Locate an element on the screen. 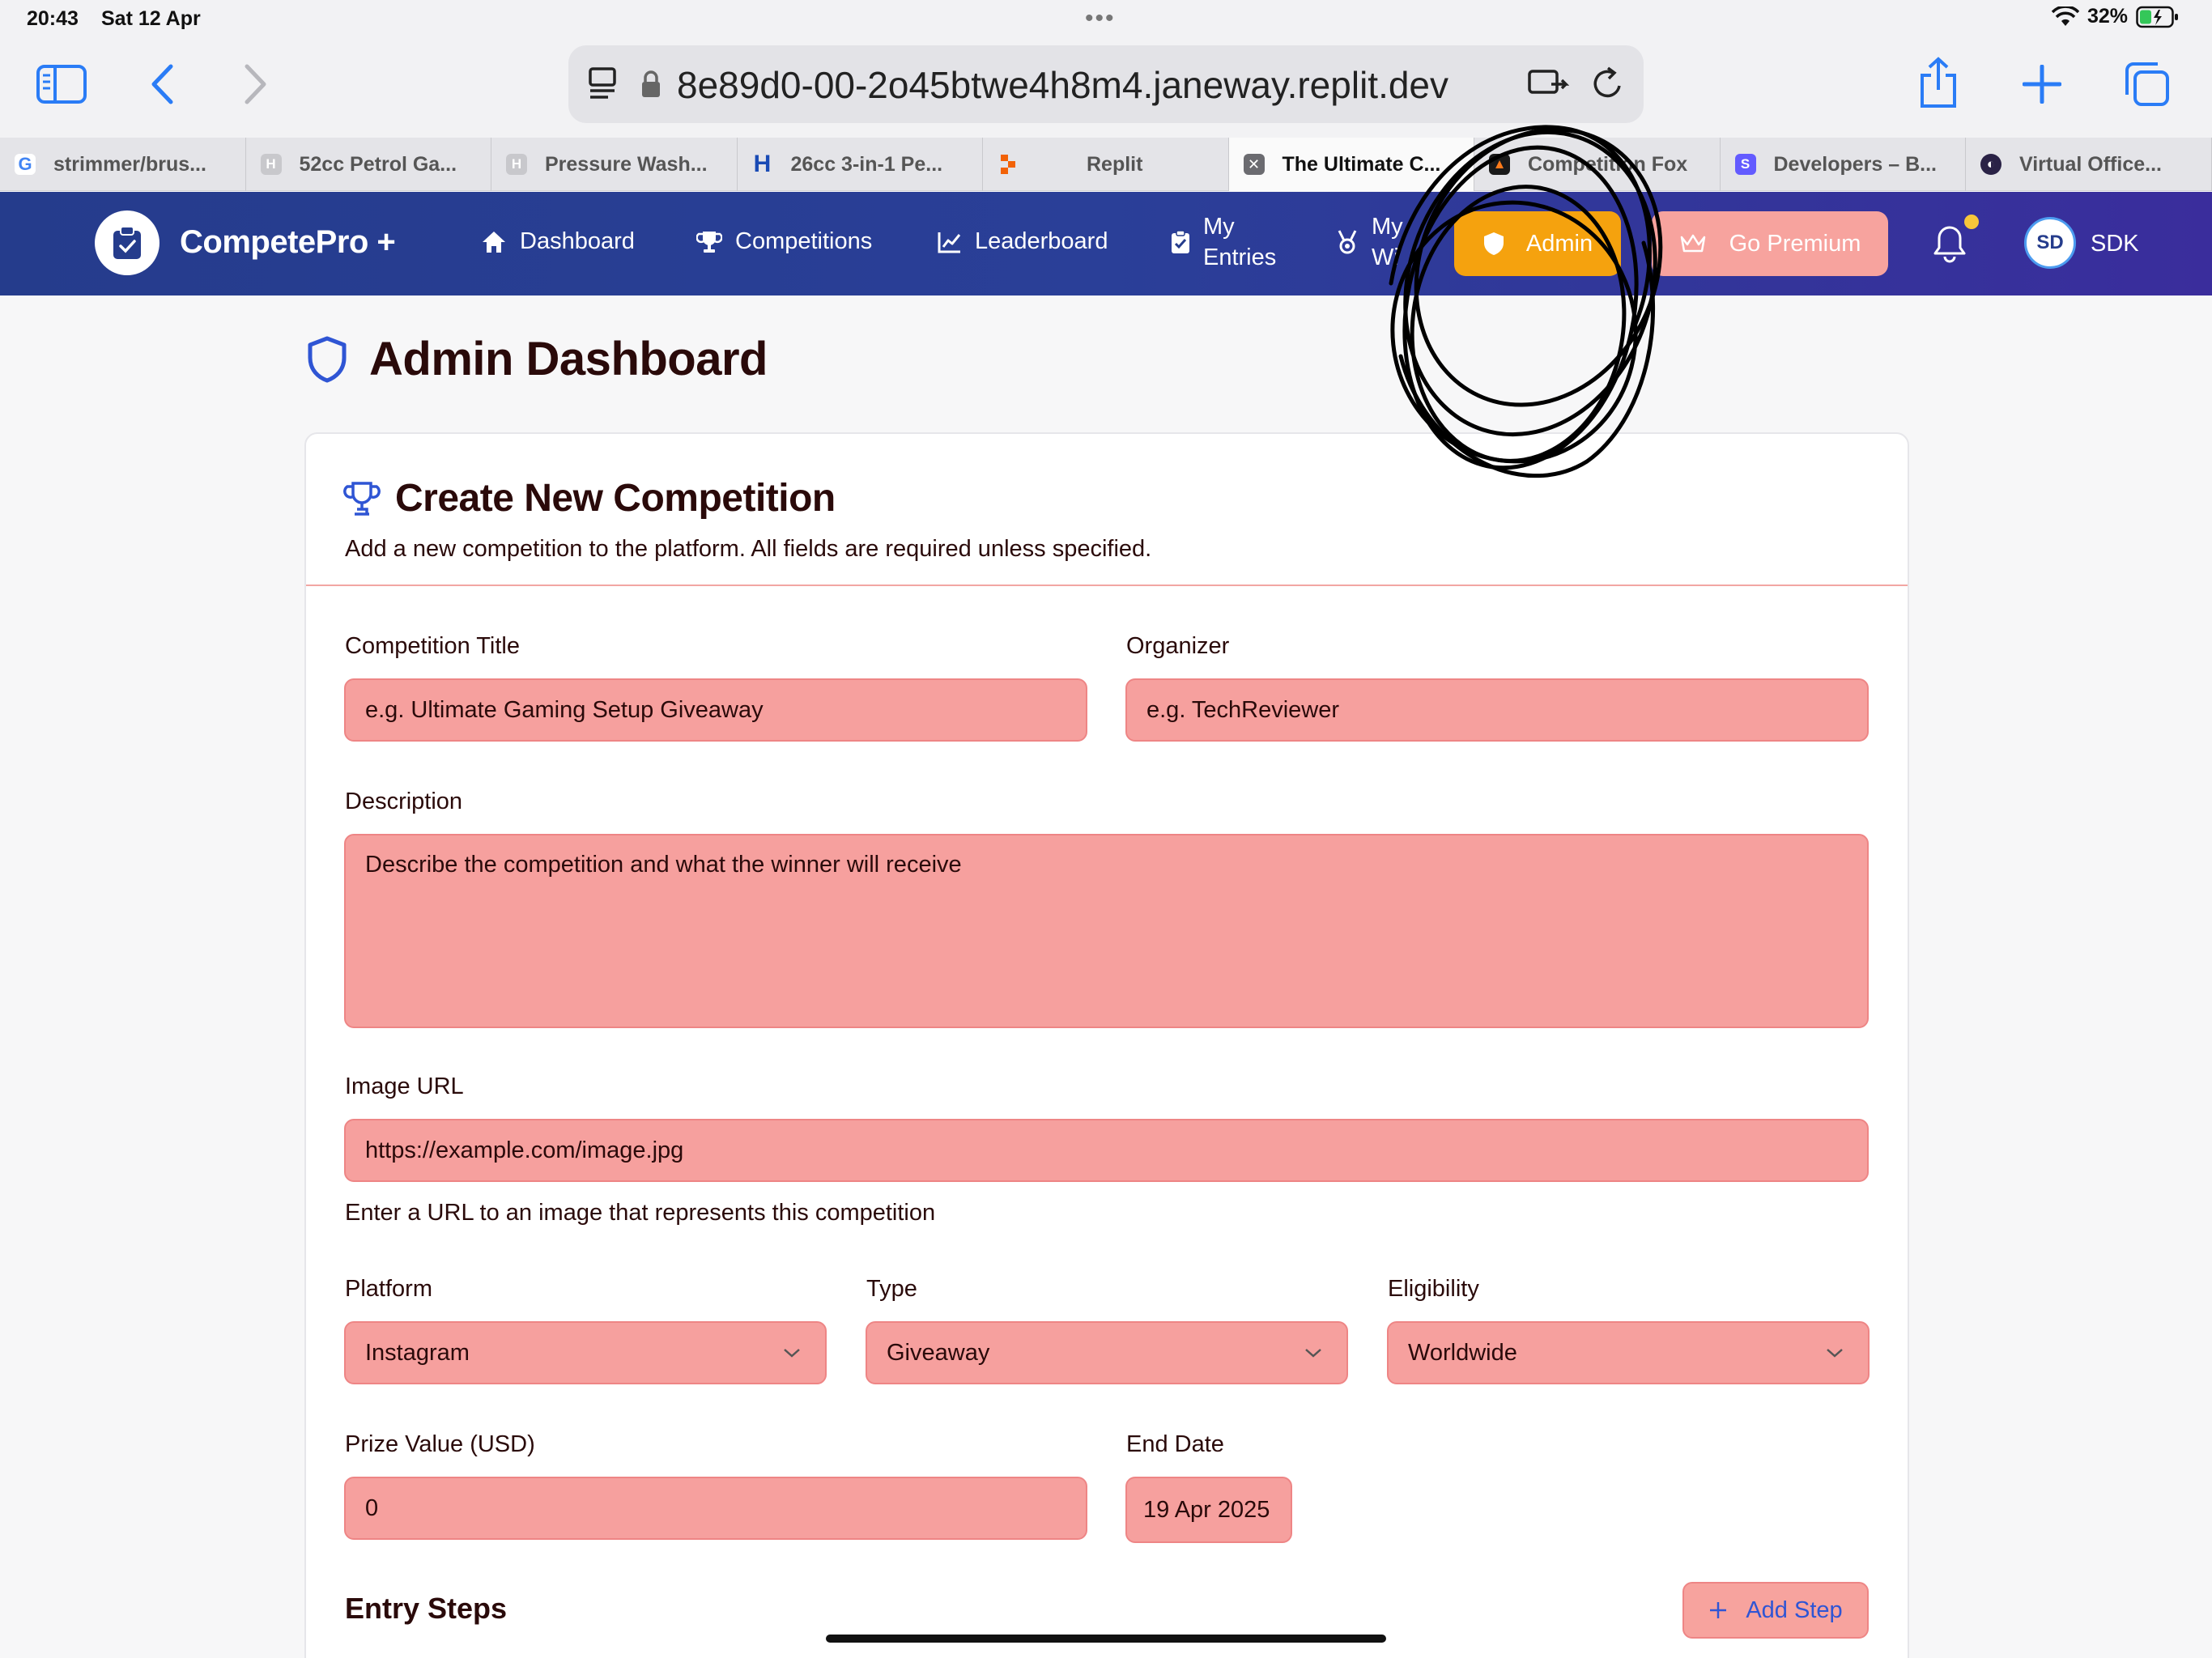 The height and width of the screenshot is (1658, 2212). notification-dot is located at coordinates (1972, 222).